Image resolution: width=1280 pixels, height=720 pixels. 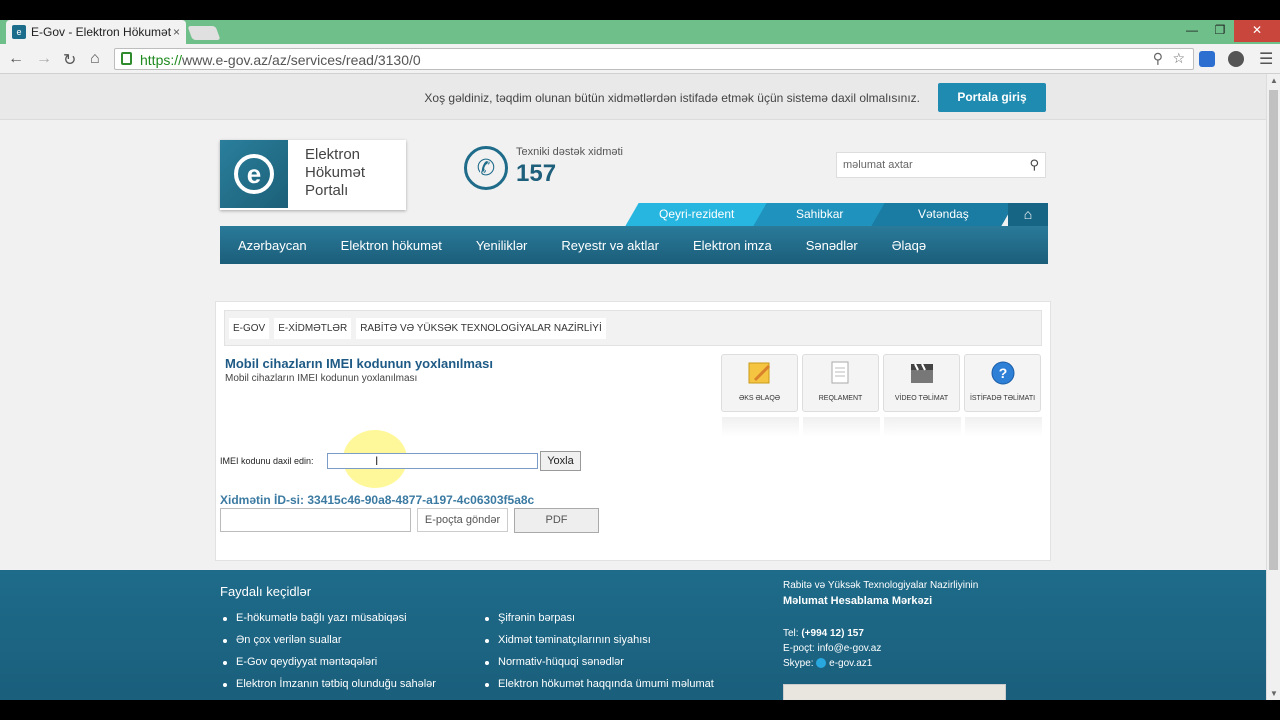 I want to click on feedback-label: ƏKS ƏLAQƏ, so click(x=759, y=398).